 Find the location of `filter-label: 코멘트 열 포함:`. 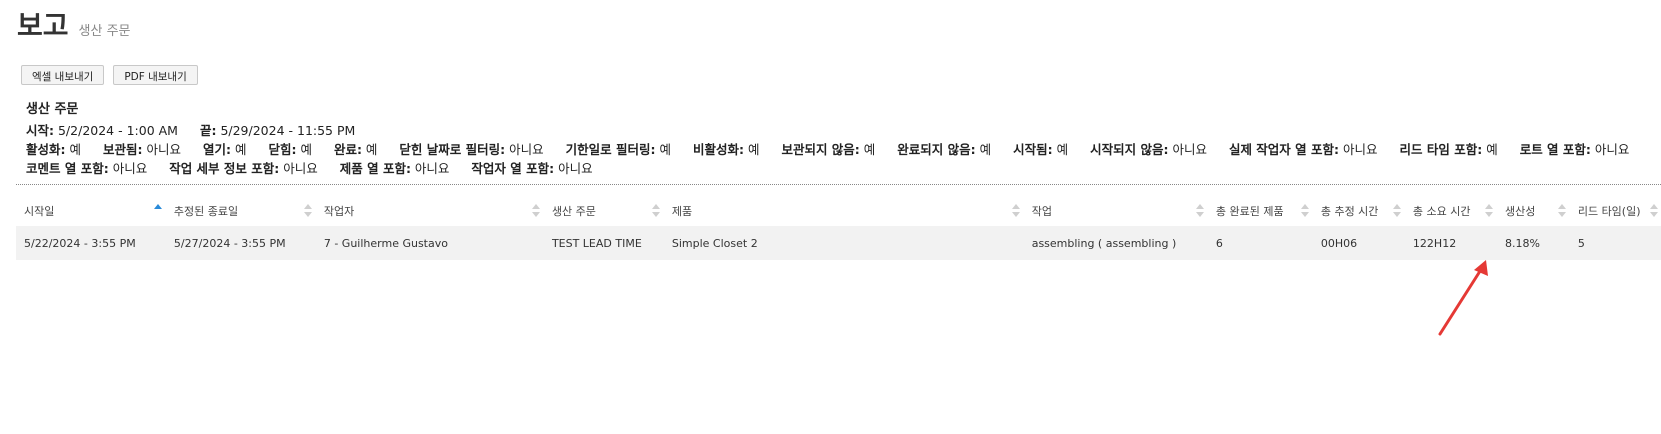

filter-label: 코멘트 열 포함: is located at coordinates (67, 168).